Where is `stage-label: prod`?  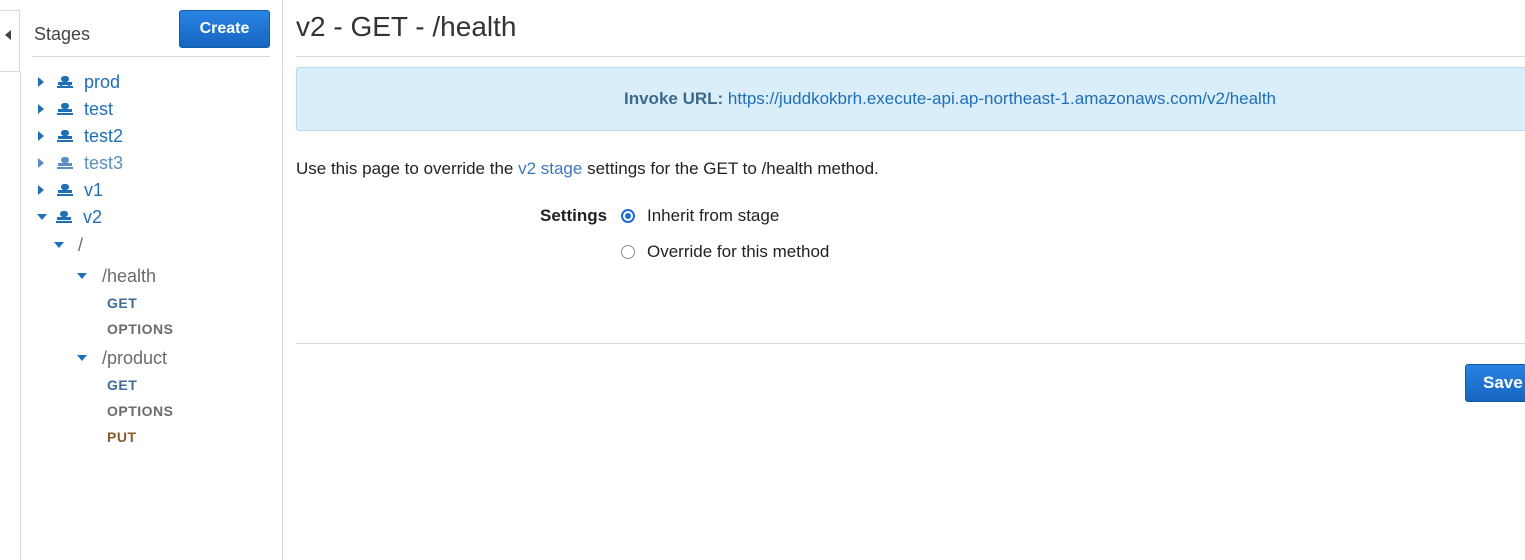
stage-label: prod is located at coordinates (102, 81).